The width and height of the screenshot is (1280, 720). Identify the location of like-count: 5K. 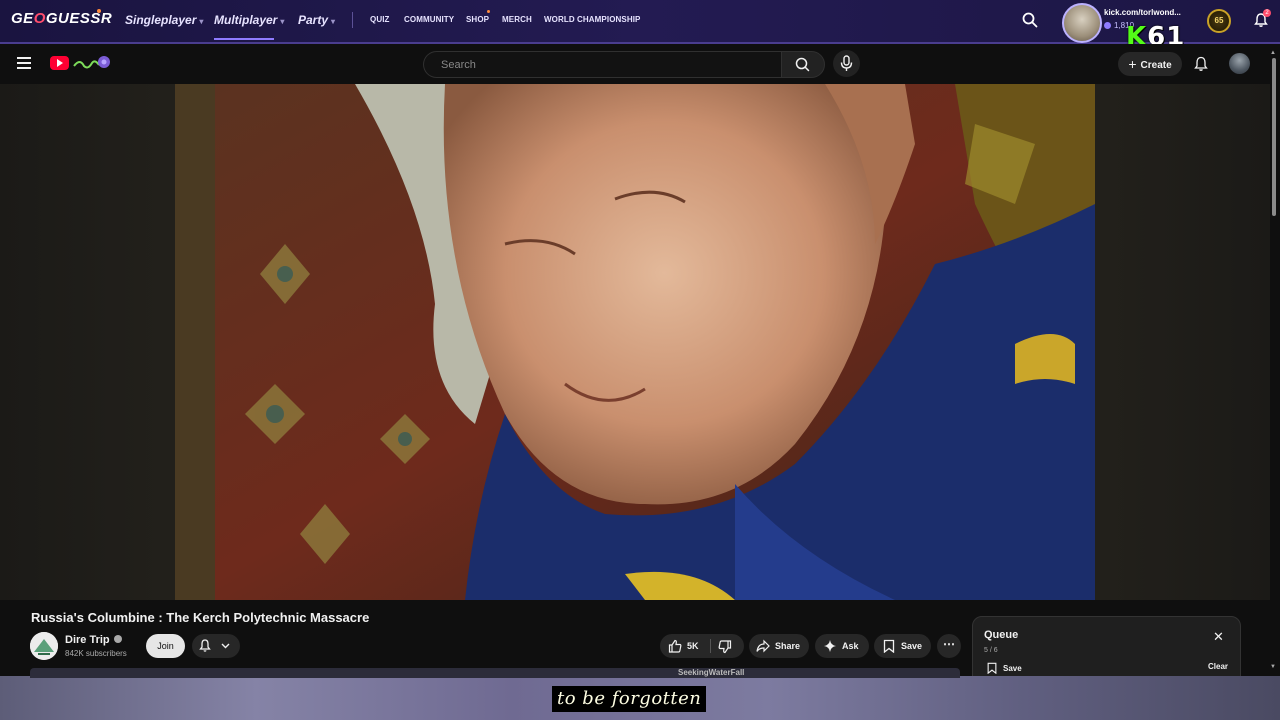
(693, 646).